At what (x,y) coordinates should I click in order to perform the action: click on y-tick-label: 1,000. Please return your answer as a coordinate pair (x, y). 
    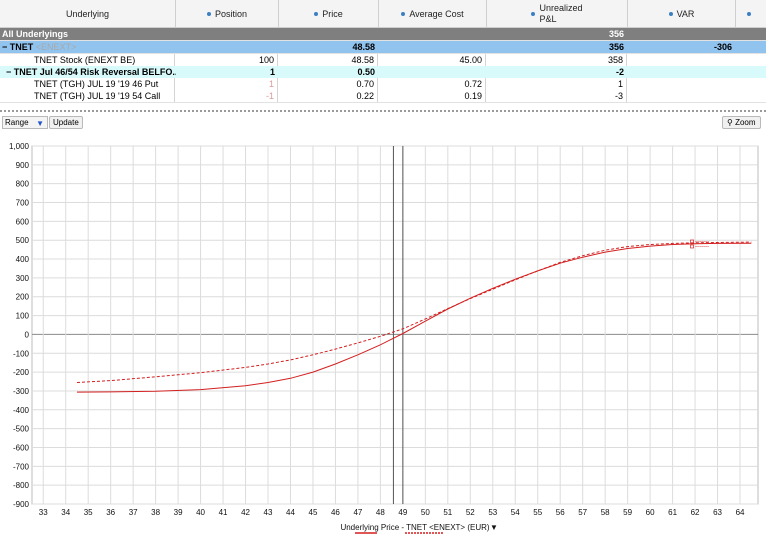
    Looking at the image, I should click on (19, 146).